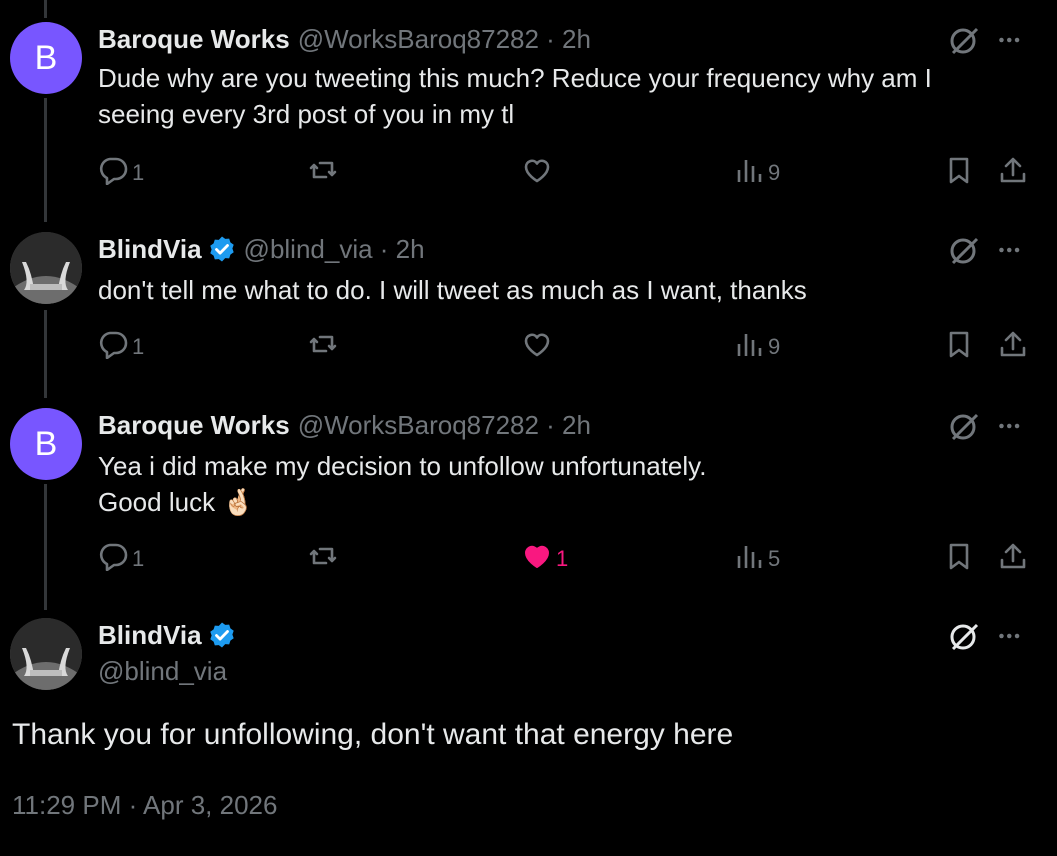 The width and height of the screenshot is (1057, 856). What do you see at coordinates (162, 671) in the screenshot?
I see `author-handle: @blind_via` at bounding box center [162, 671].